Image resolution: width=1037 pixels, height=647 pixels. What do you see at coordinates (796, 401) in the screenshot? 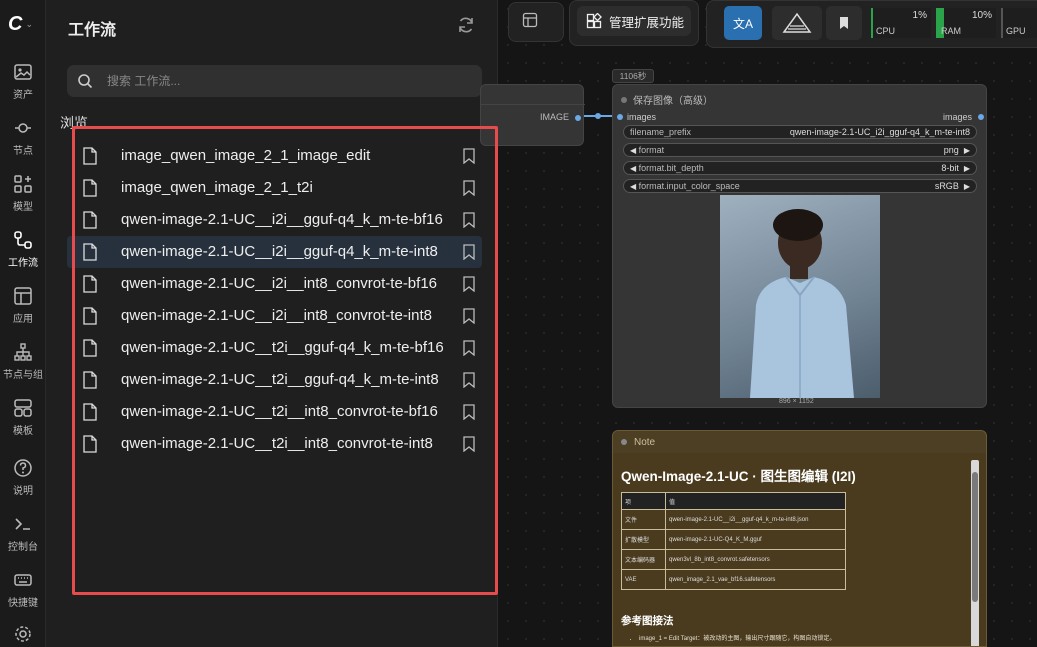
I see `image-size-label: 896 × 1152` at bounding box center [796, 401].